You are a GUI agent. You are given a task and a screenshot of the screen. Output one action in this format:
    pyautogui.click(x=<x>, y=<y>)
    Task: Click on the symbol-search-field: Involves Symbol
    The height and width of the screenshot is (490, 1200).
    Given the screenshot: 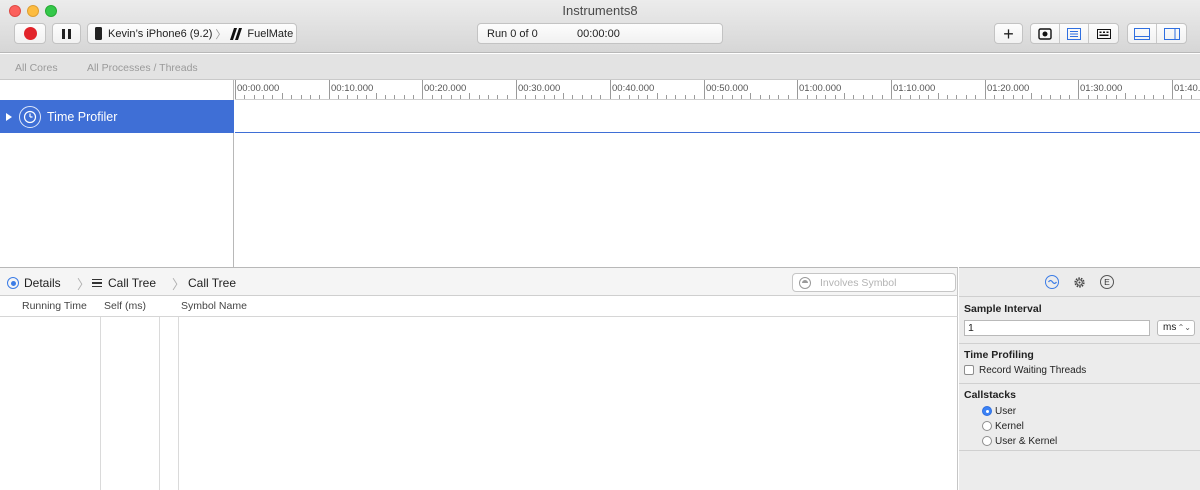 What is the action you would take?
    pyautogui.click(x=874, y=282)
    